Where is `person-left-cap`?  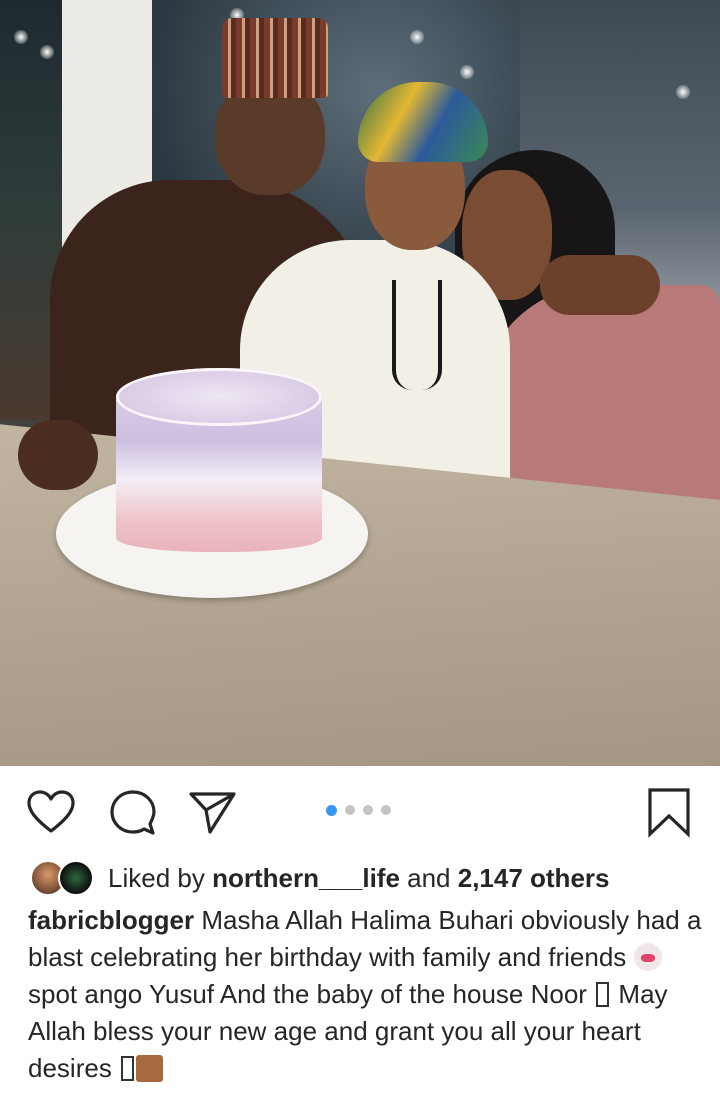
person-left-cap is located at coordinates (275, 58).